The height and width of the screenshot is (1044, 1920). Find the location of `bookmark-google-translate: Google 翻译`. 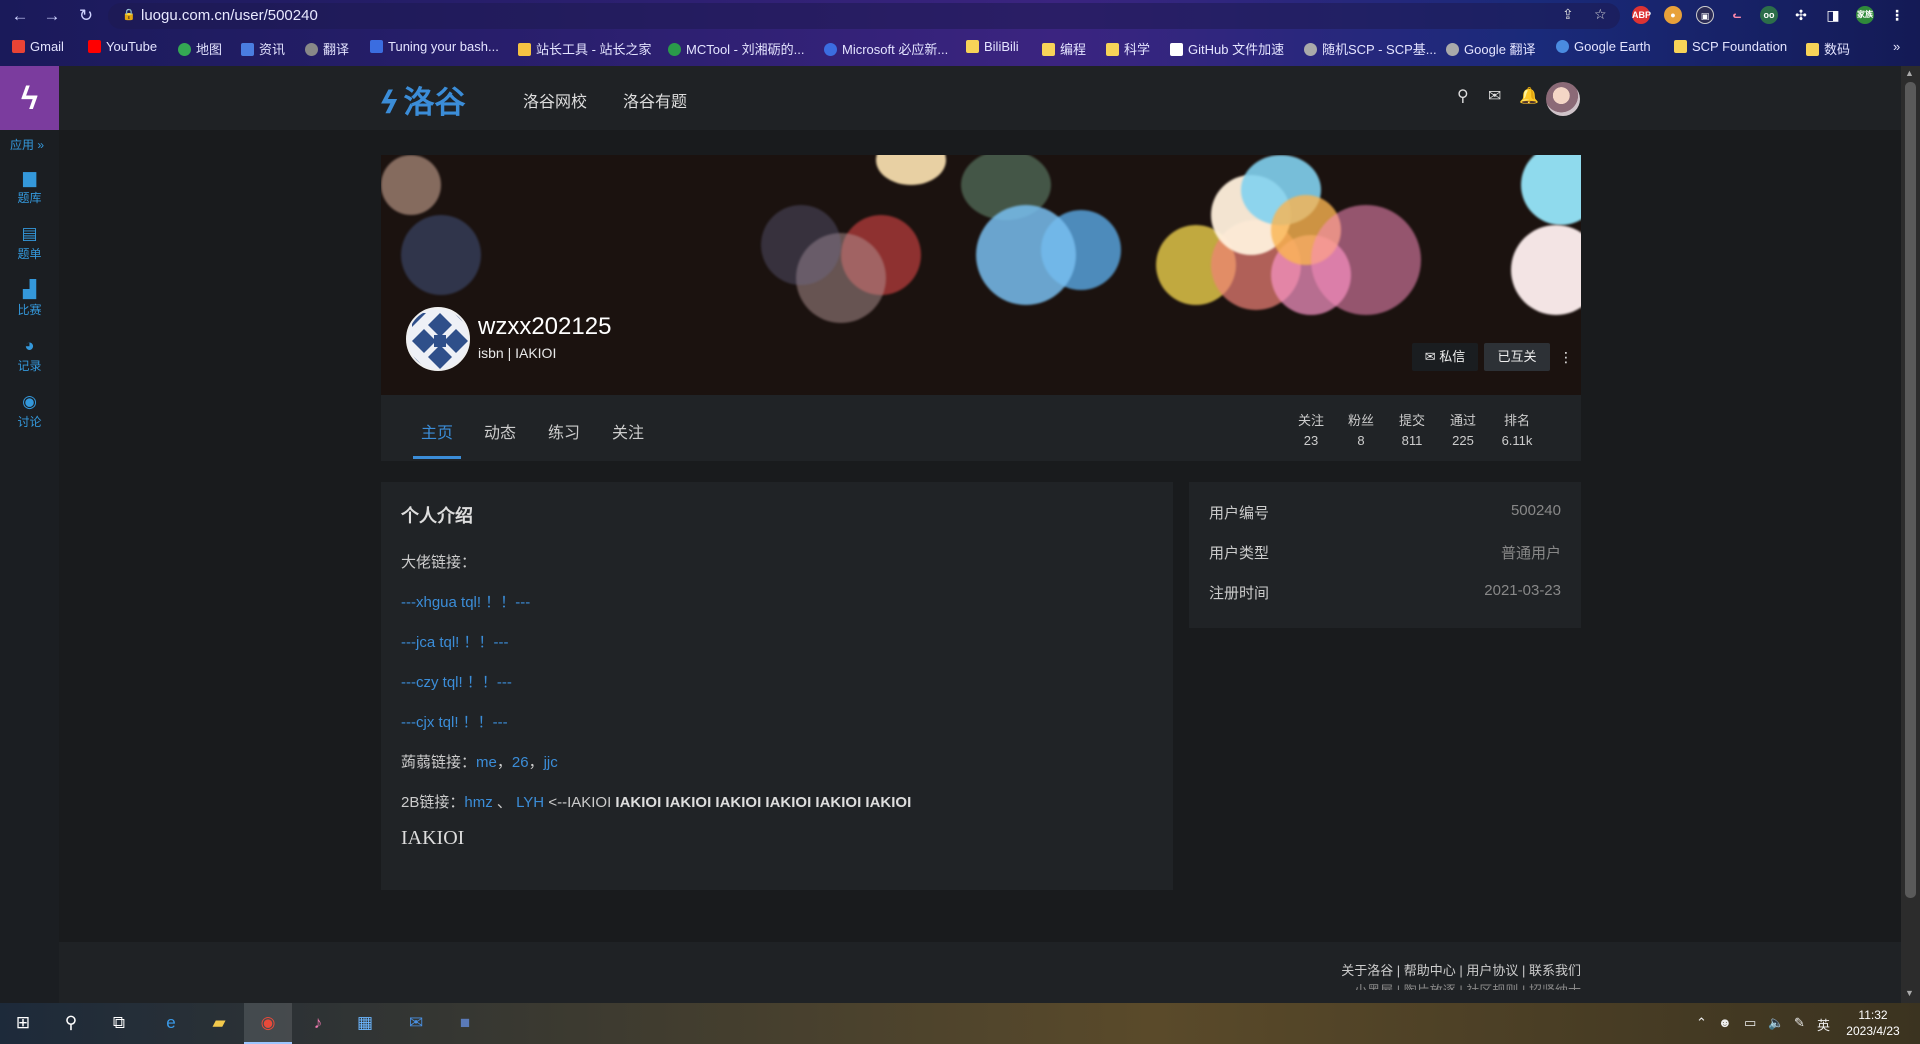

bookmark-google-translate: Google 翻译 is located at coordinates (1491, 48).